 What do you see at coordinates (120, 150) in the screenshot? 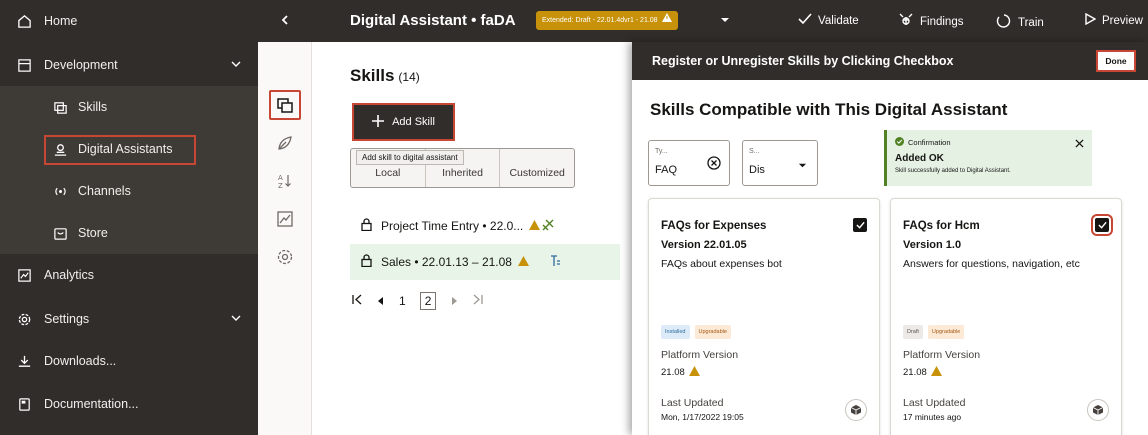
I see `selection-highlight` at bounding box center [120, 150].